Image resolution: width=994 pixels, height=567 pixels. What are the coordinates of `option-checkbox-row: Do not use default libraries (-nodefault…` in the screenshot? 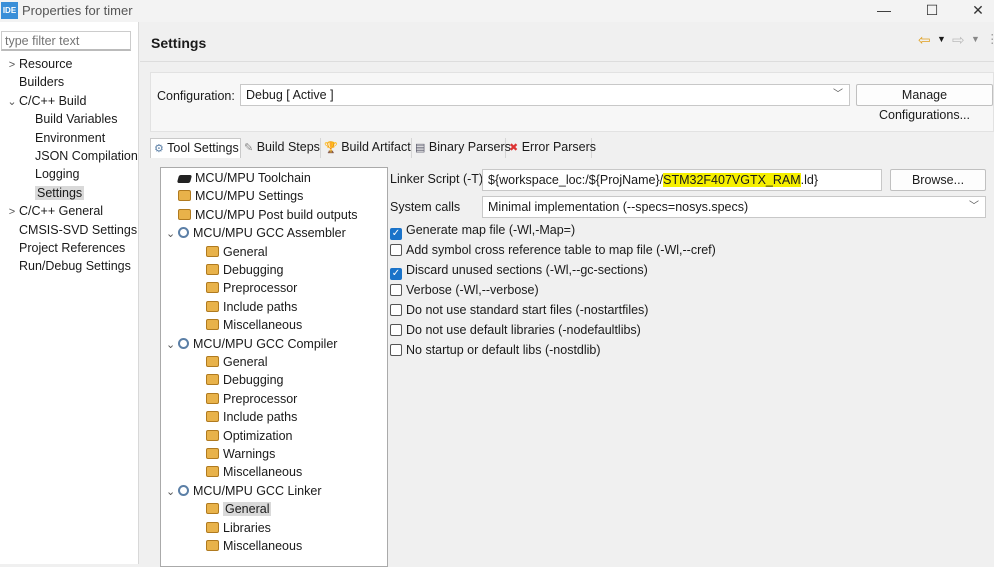 It's located at (515, 330).